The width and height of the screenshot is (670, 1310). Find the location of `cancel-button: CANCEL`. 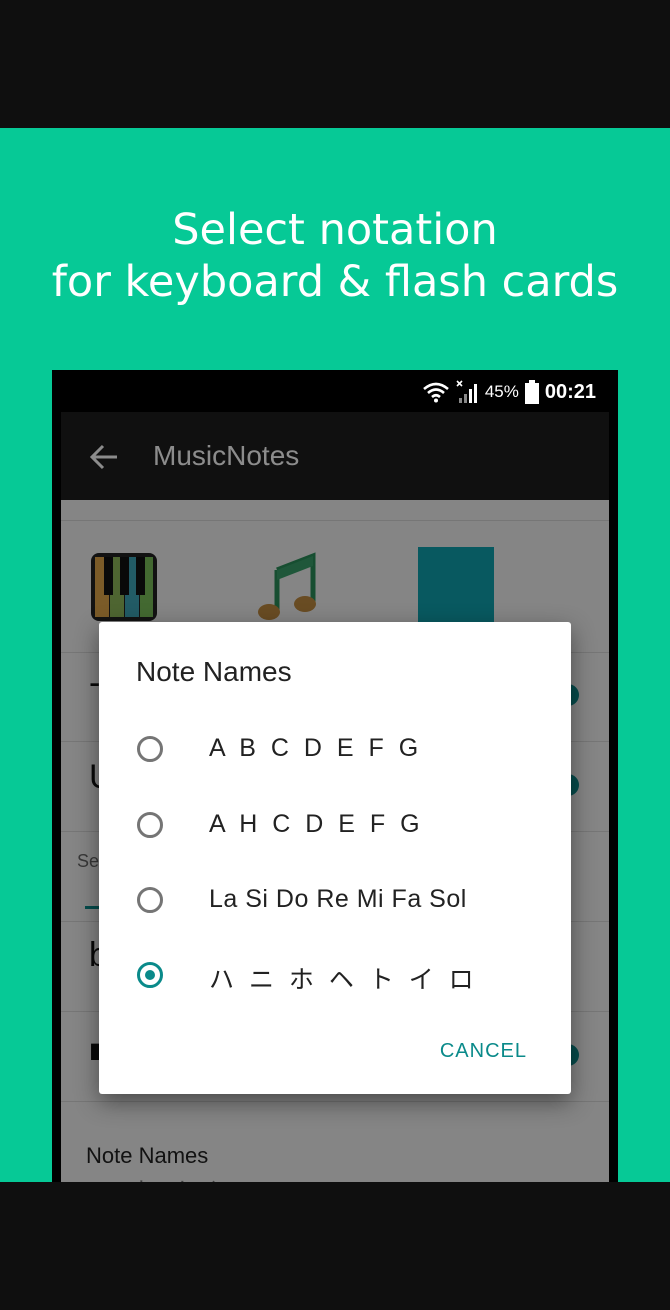

cancel-button: CANCEL is located at coordinates (483, 1051).